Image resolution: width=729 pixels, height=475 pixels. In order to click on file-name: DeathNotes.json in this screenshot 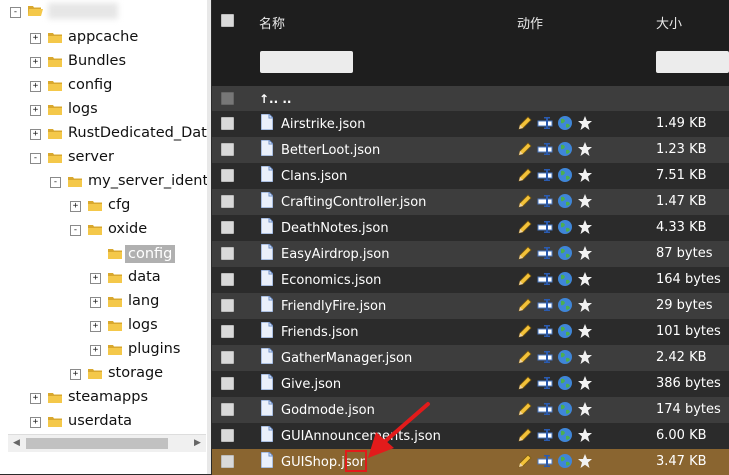, I will do `click(335, 228)`.